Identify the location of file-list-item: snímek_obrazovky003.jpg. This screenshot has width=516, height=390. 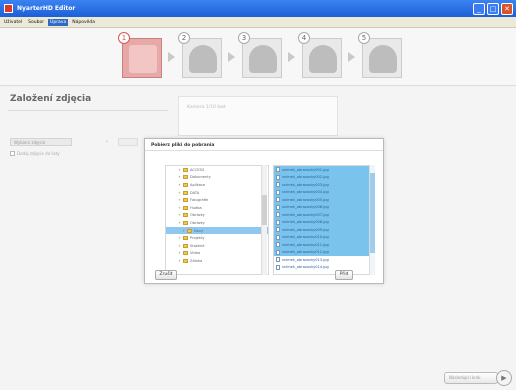
(323, 185).